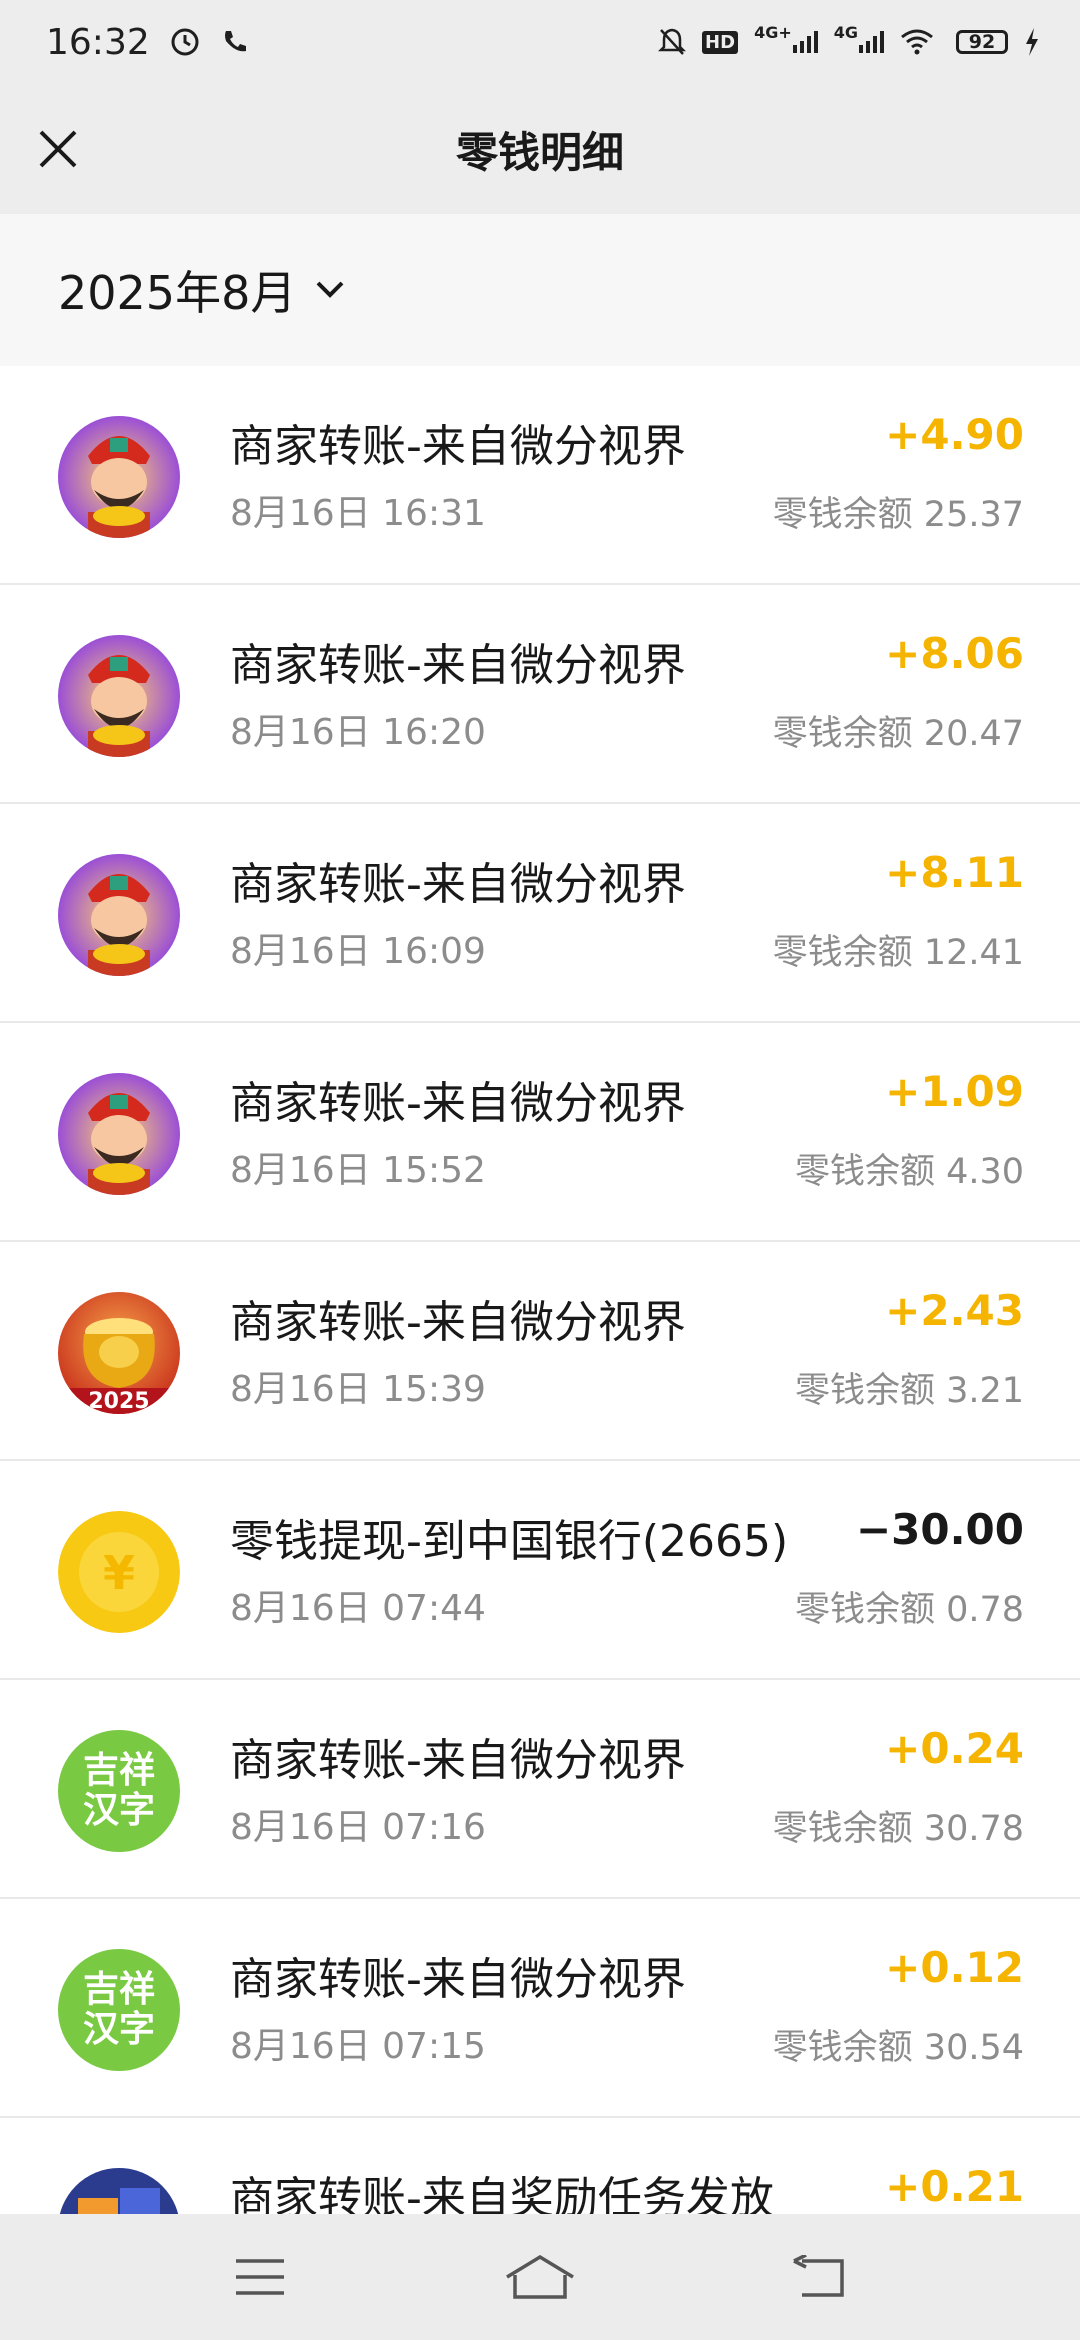 This screenshot has width=1080, height=2340. I want to click on transaction-balance: 零钱余额 4.30, so click(909, 1172).